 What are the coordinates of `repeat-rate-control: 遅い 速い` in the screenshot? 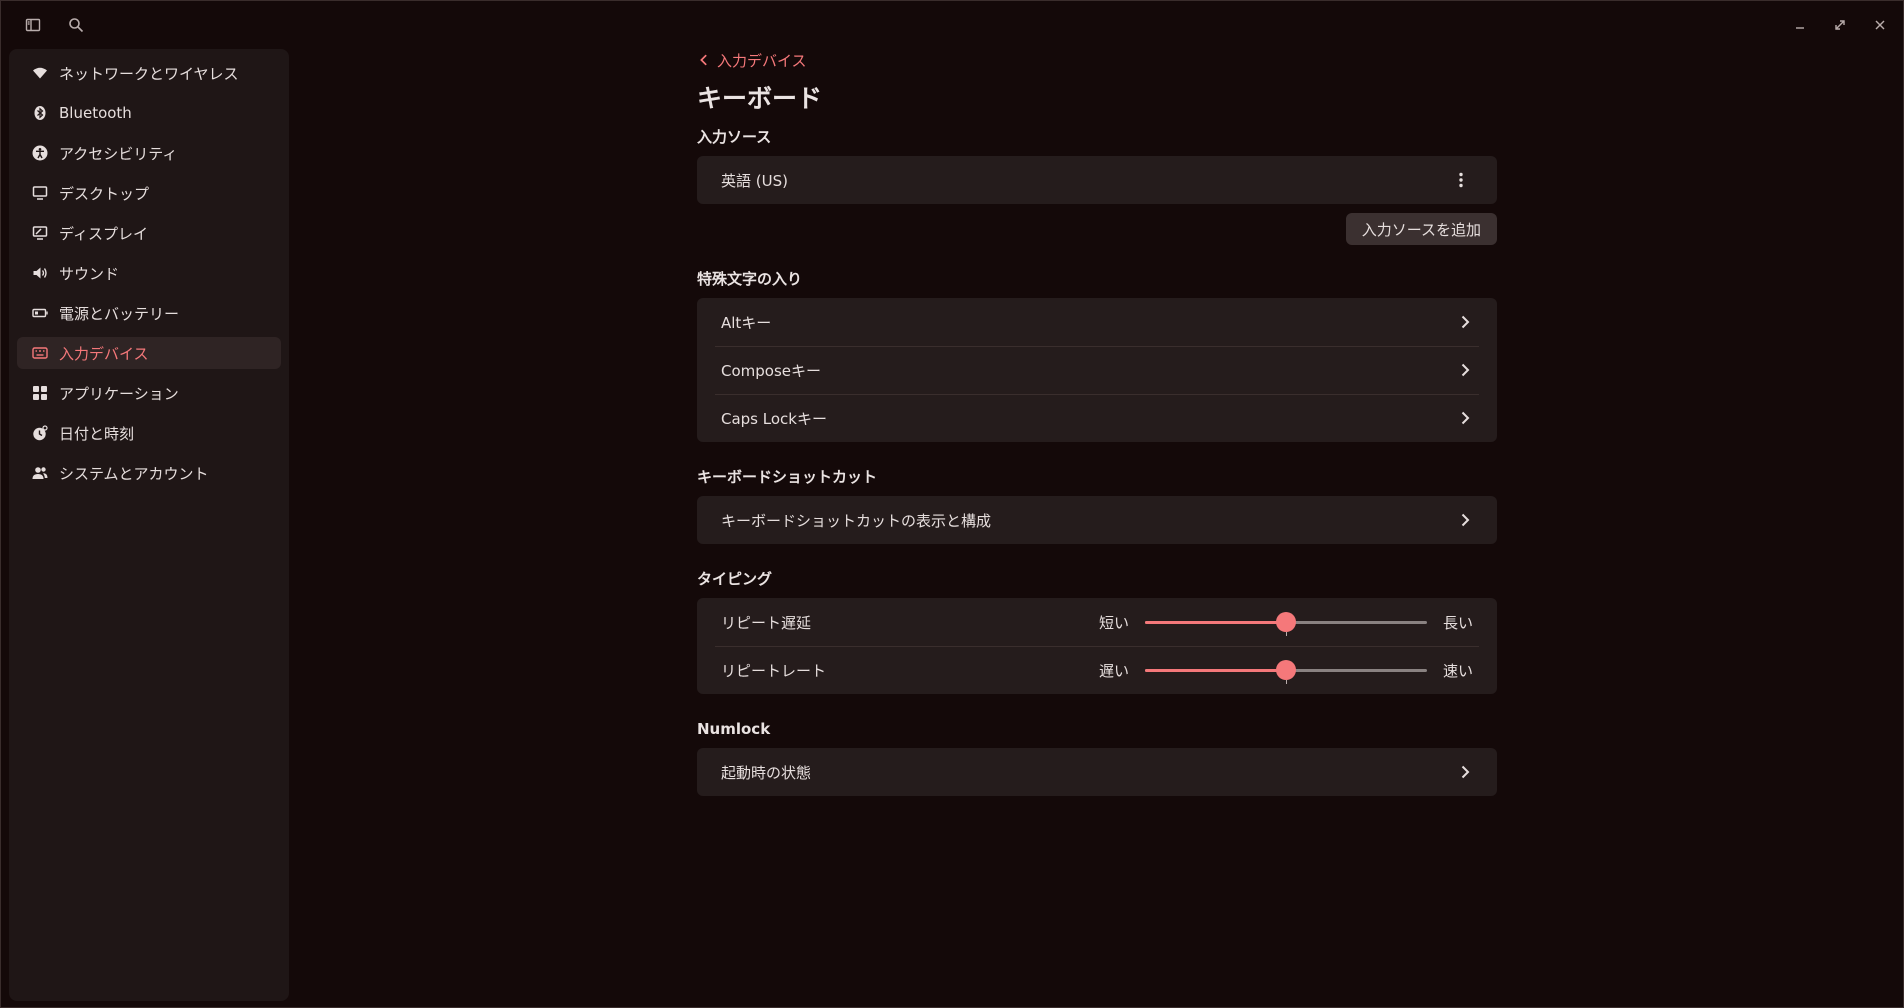 It's located at (1285, 672).